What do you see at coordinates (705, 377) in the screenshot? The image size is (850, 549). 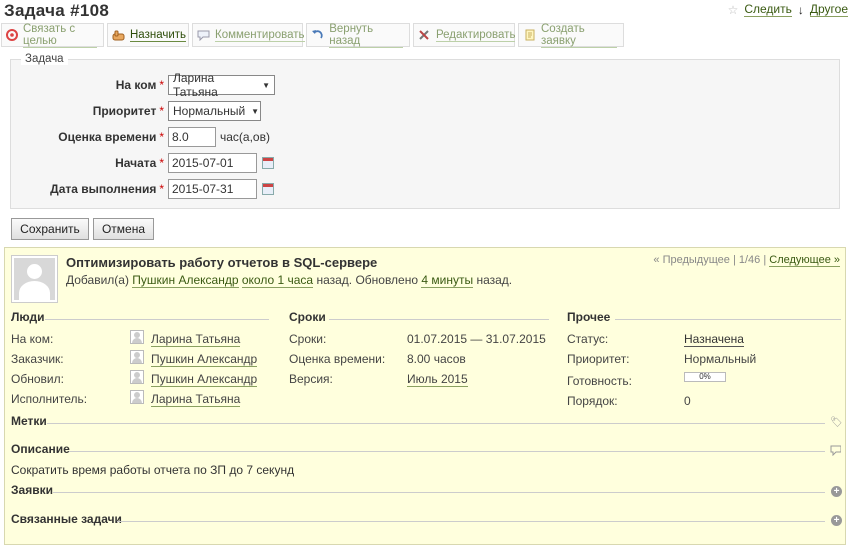 I see `progress-bar: 0%` at bounding box center [705, 377].